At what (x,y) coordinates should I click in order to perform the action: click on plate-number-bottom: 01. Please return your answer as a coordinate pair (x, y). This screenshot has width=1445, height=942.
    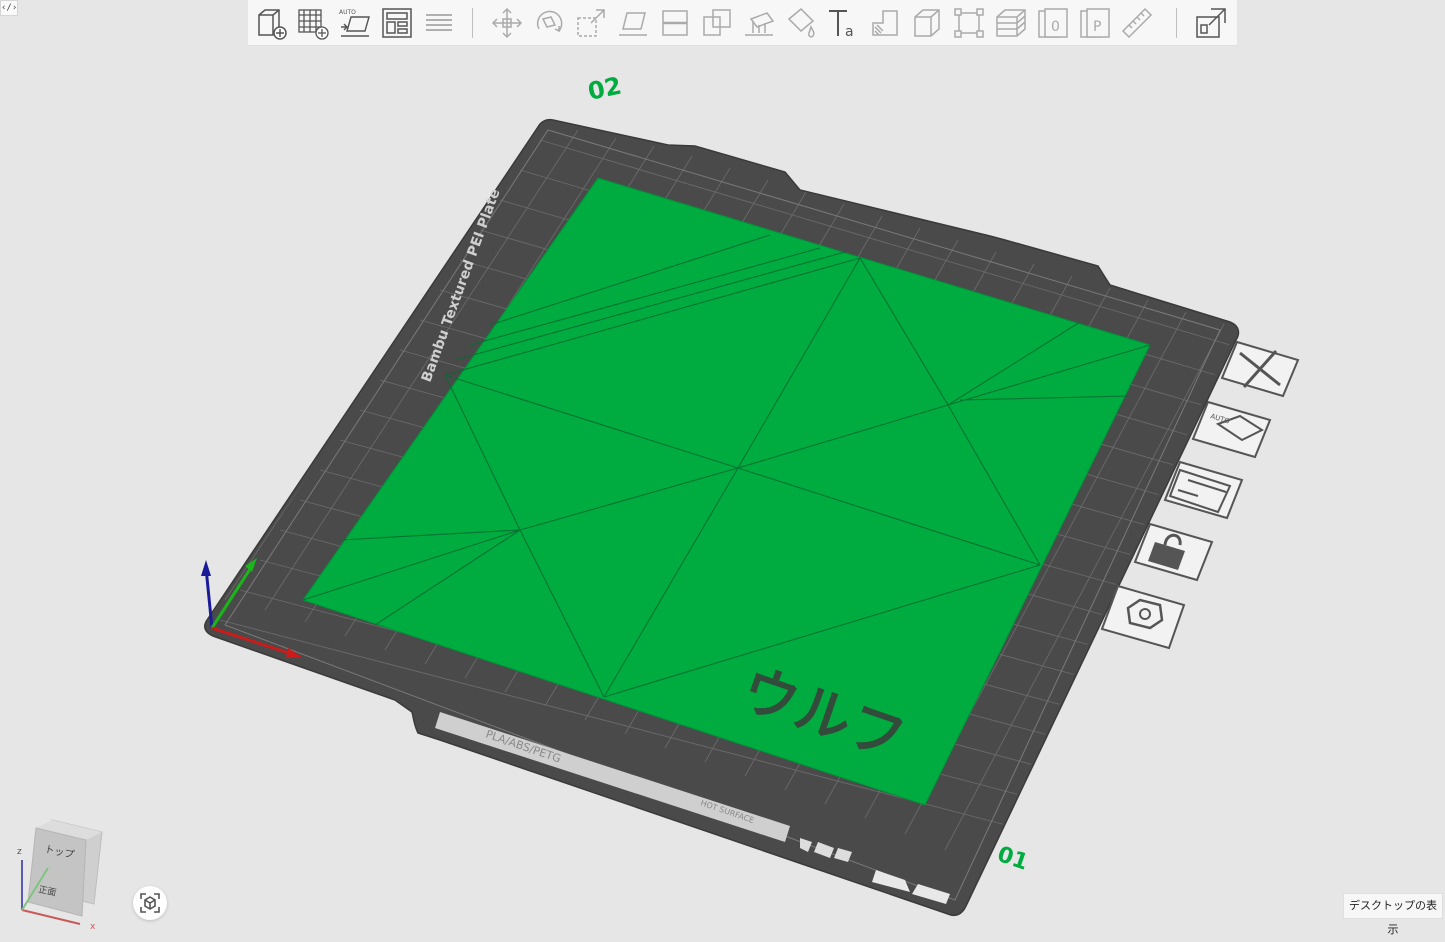
    Looking at the image, I should click on (1012, 859).